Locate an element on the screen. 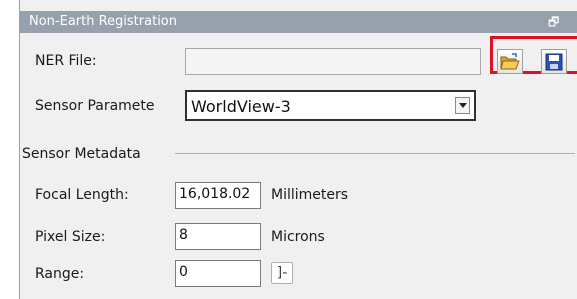 Image resolution: width=577 pixels, height=299 pixels. panel-title: Non-Earth Registration is located at coordinates (103, 21).